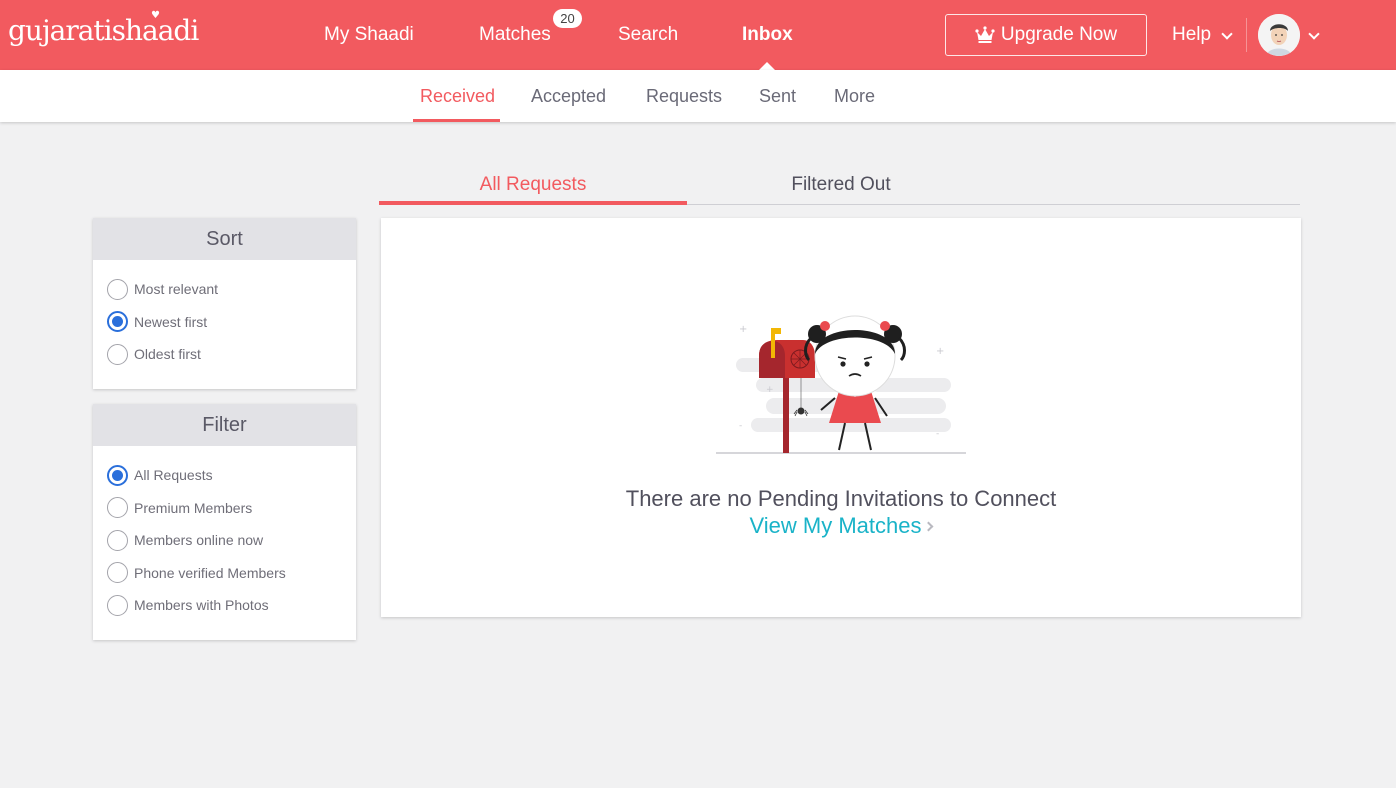  What do you see at coordinates (684, 96) in the screenshot?
I see `subtab-requests: Requests` at bounding box center [684, 96].